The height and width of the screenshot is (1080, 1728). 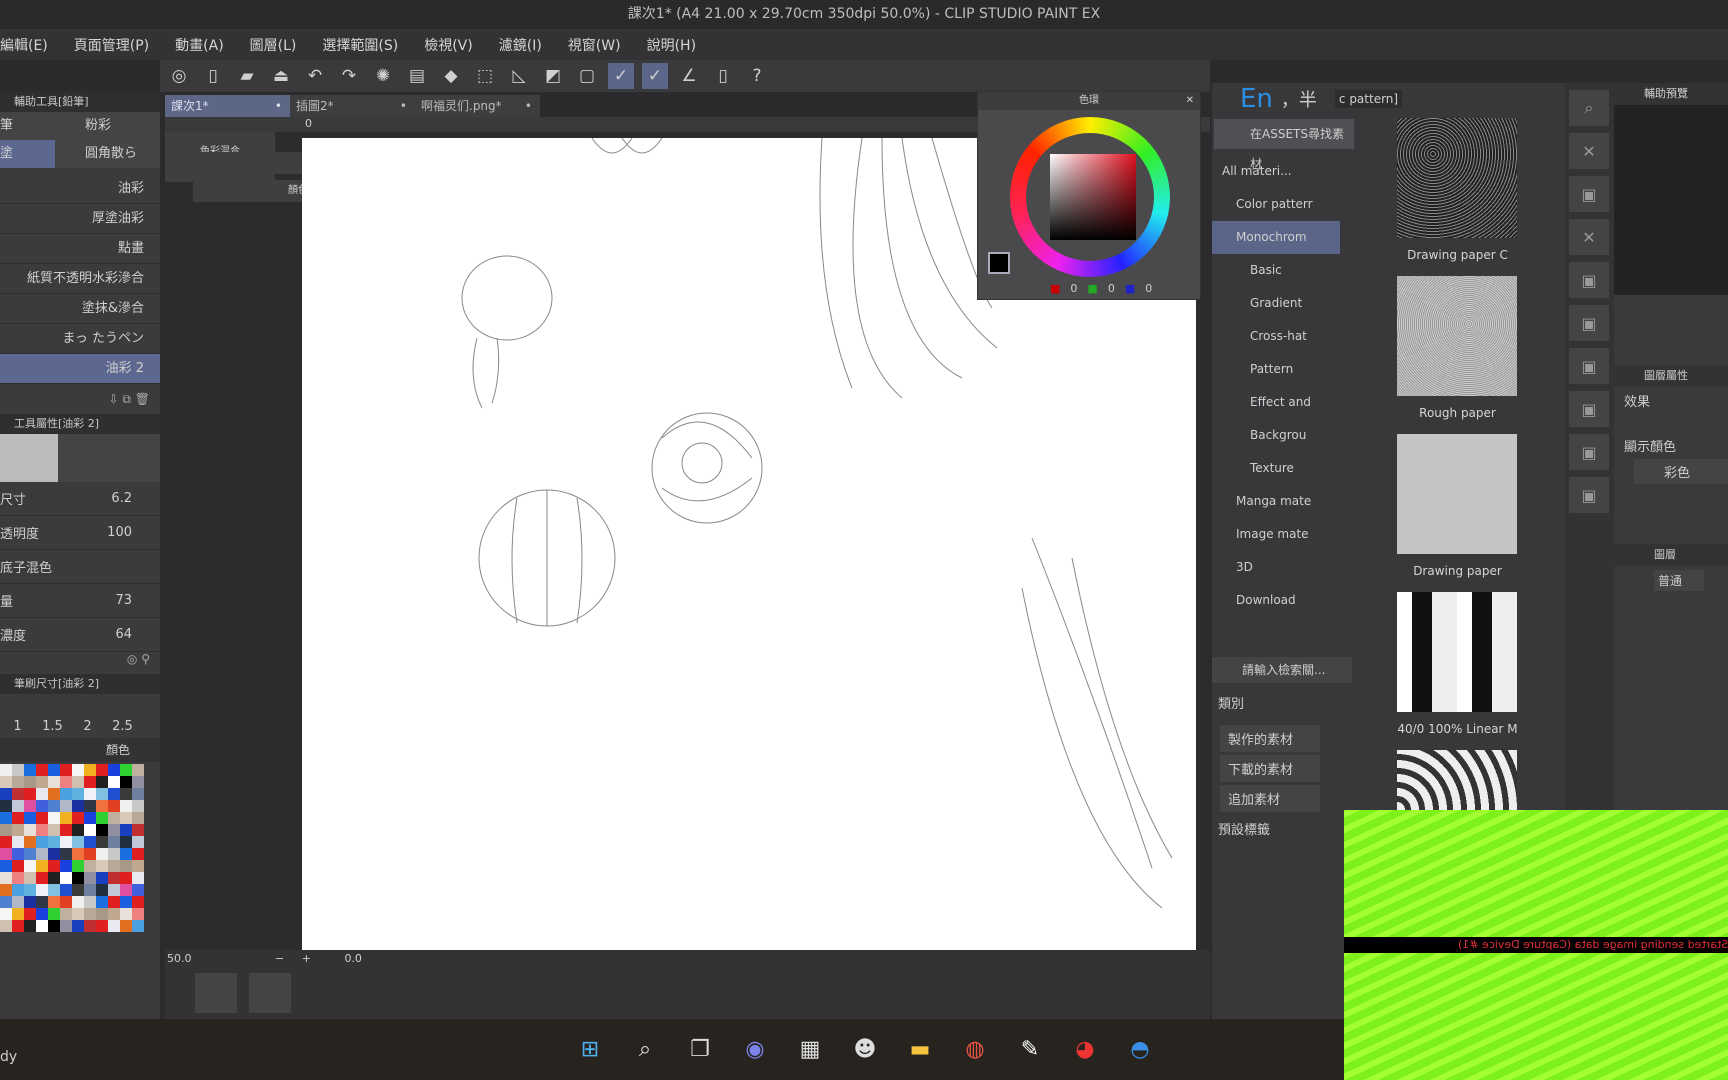 I want to click on property-row: 透明度 100, so click(x=80, y=533).